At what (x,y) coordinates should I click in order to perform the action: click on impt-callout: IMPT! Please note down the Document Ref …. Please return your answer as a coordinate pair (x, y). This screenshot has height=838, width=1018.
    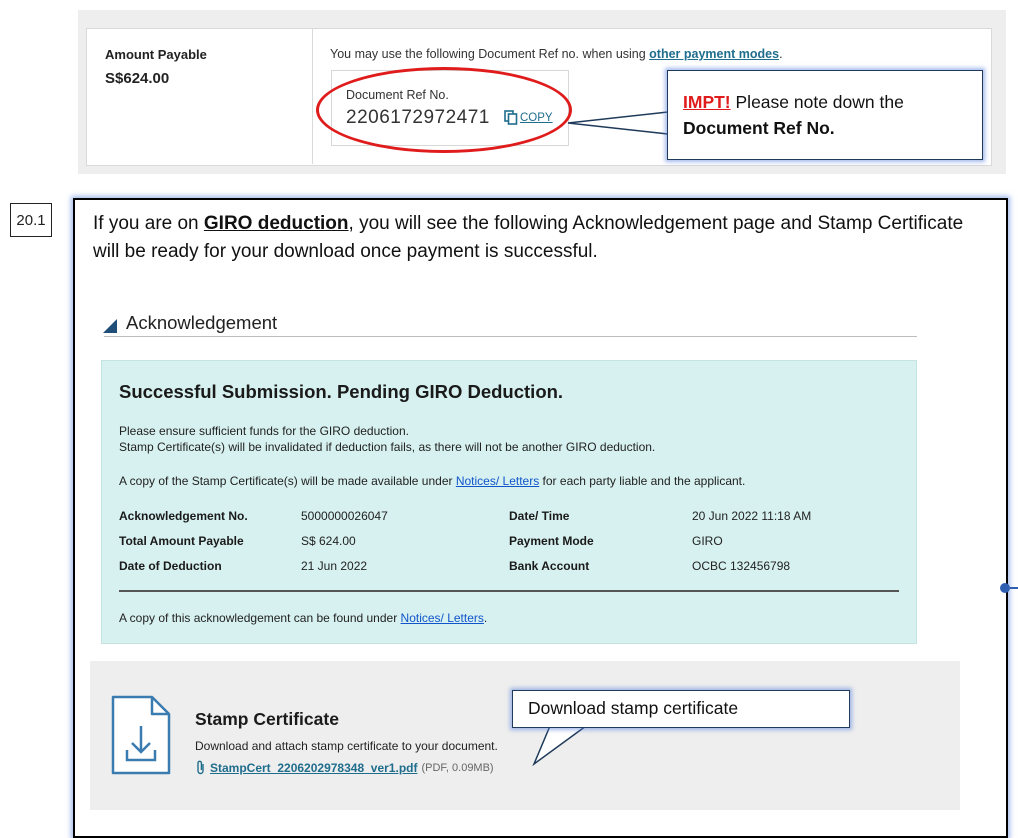
    Looking at the image, I should click on (825, 115).